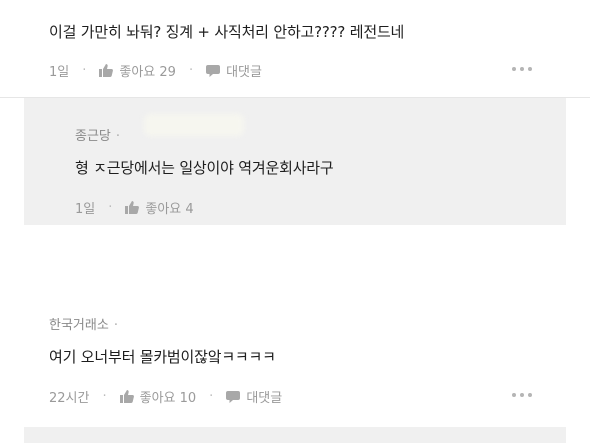 This screenshot has height=443, width=590. Describe the element at coordinates (59, 72) in the screenshot. I see `comment-time: 1일` at that location.